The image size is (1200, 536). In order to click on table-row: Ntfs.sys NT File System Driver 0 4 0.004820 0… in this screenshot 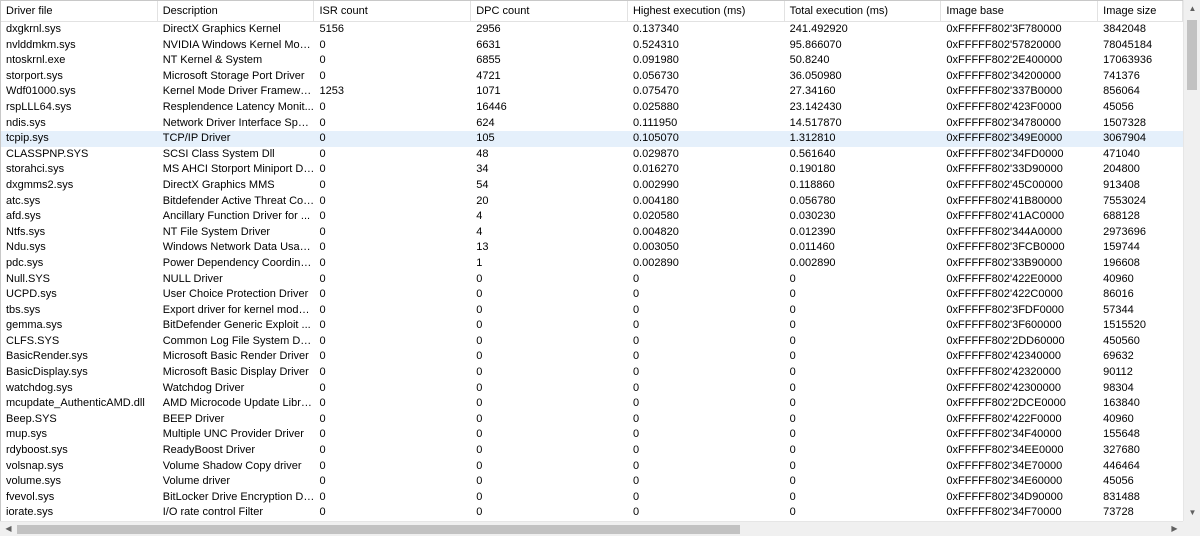, I will do `click(592, 233)`.